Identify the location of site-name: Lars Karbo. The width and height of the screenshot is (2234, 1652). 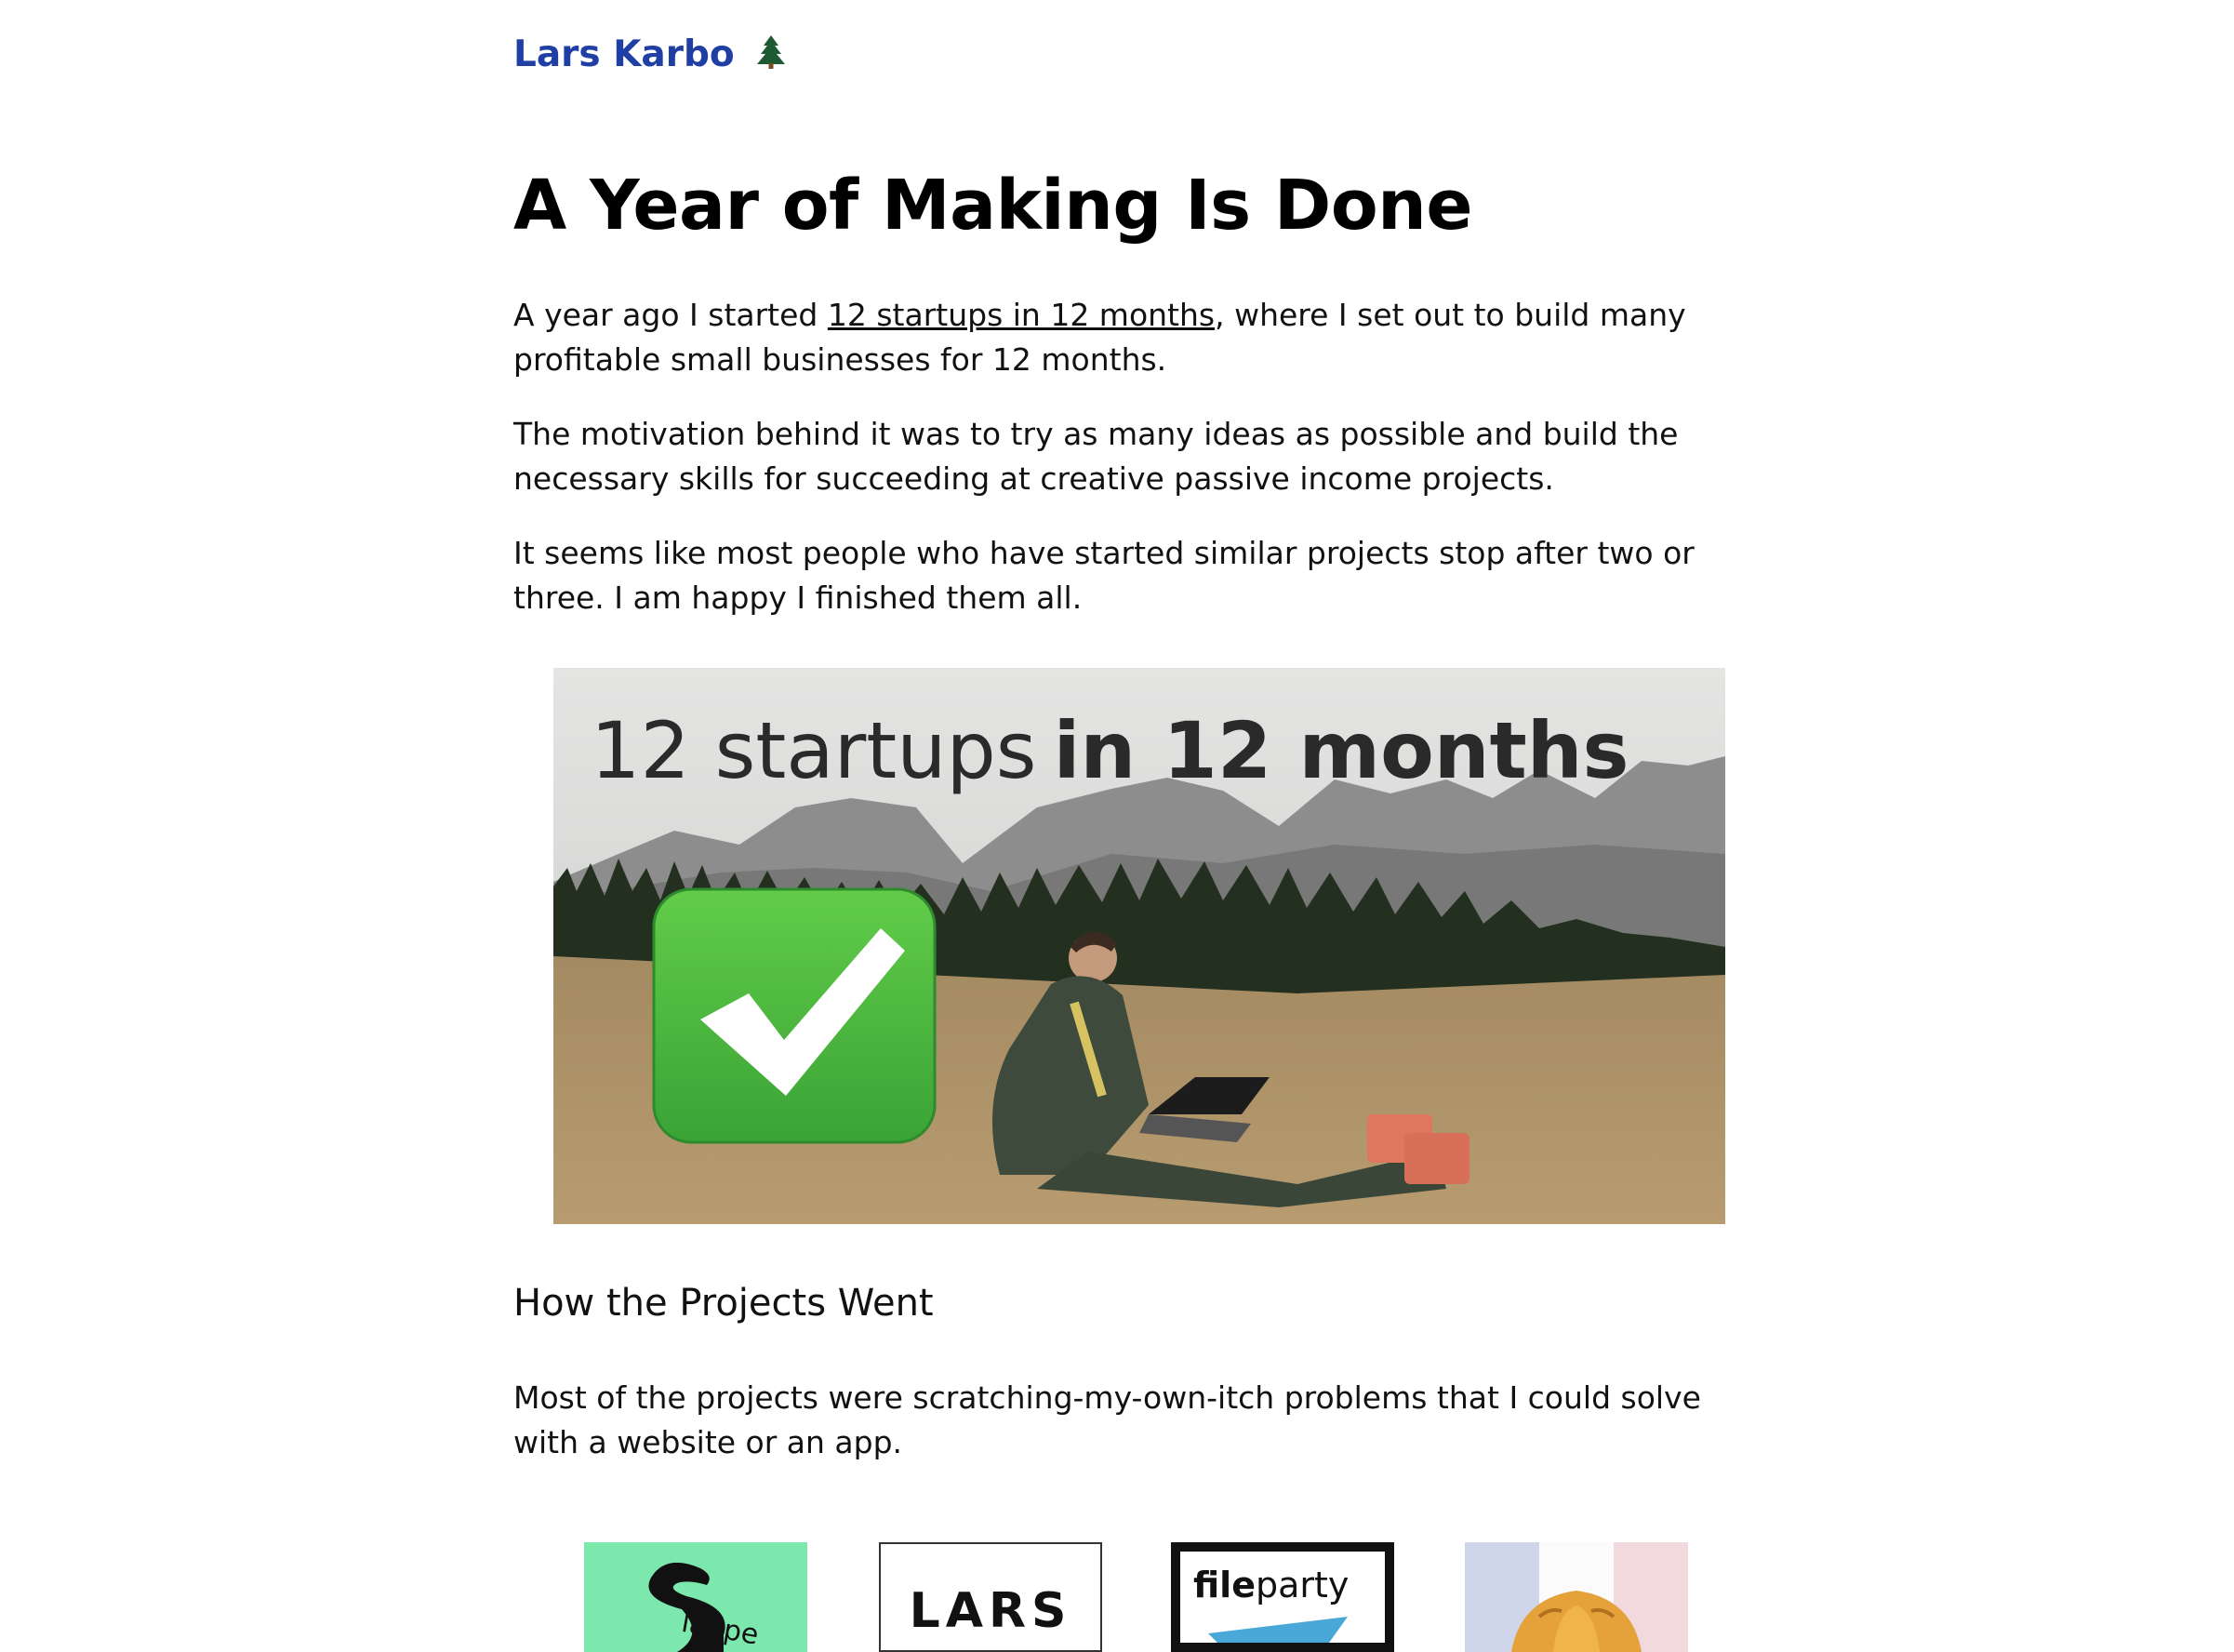
(624, 54).